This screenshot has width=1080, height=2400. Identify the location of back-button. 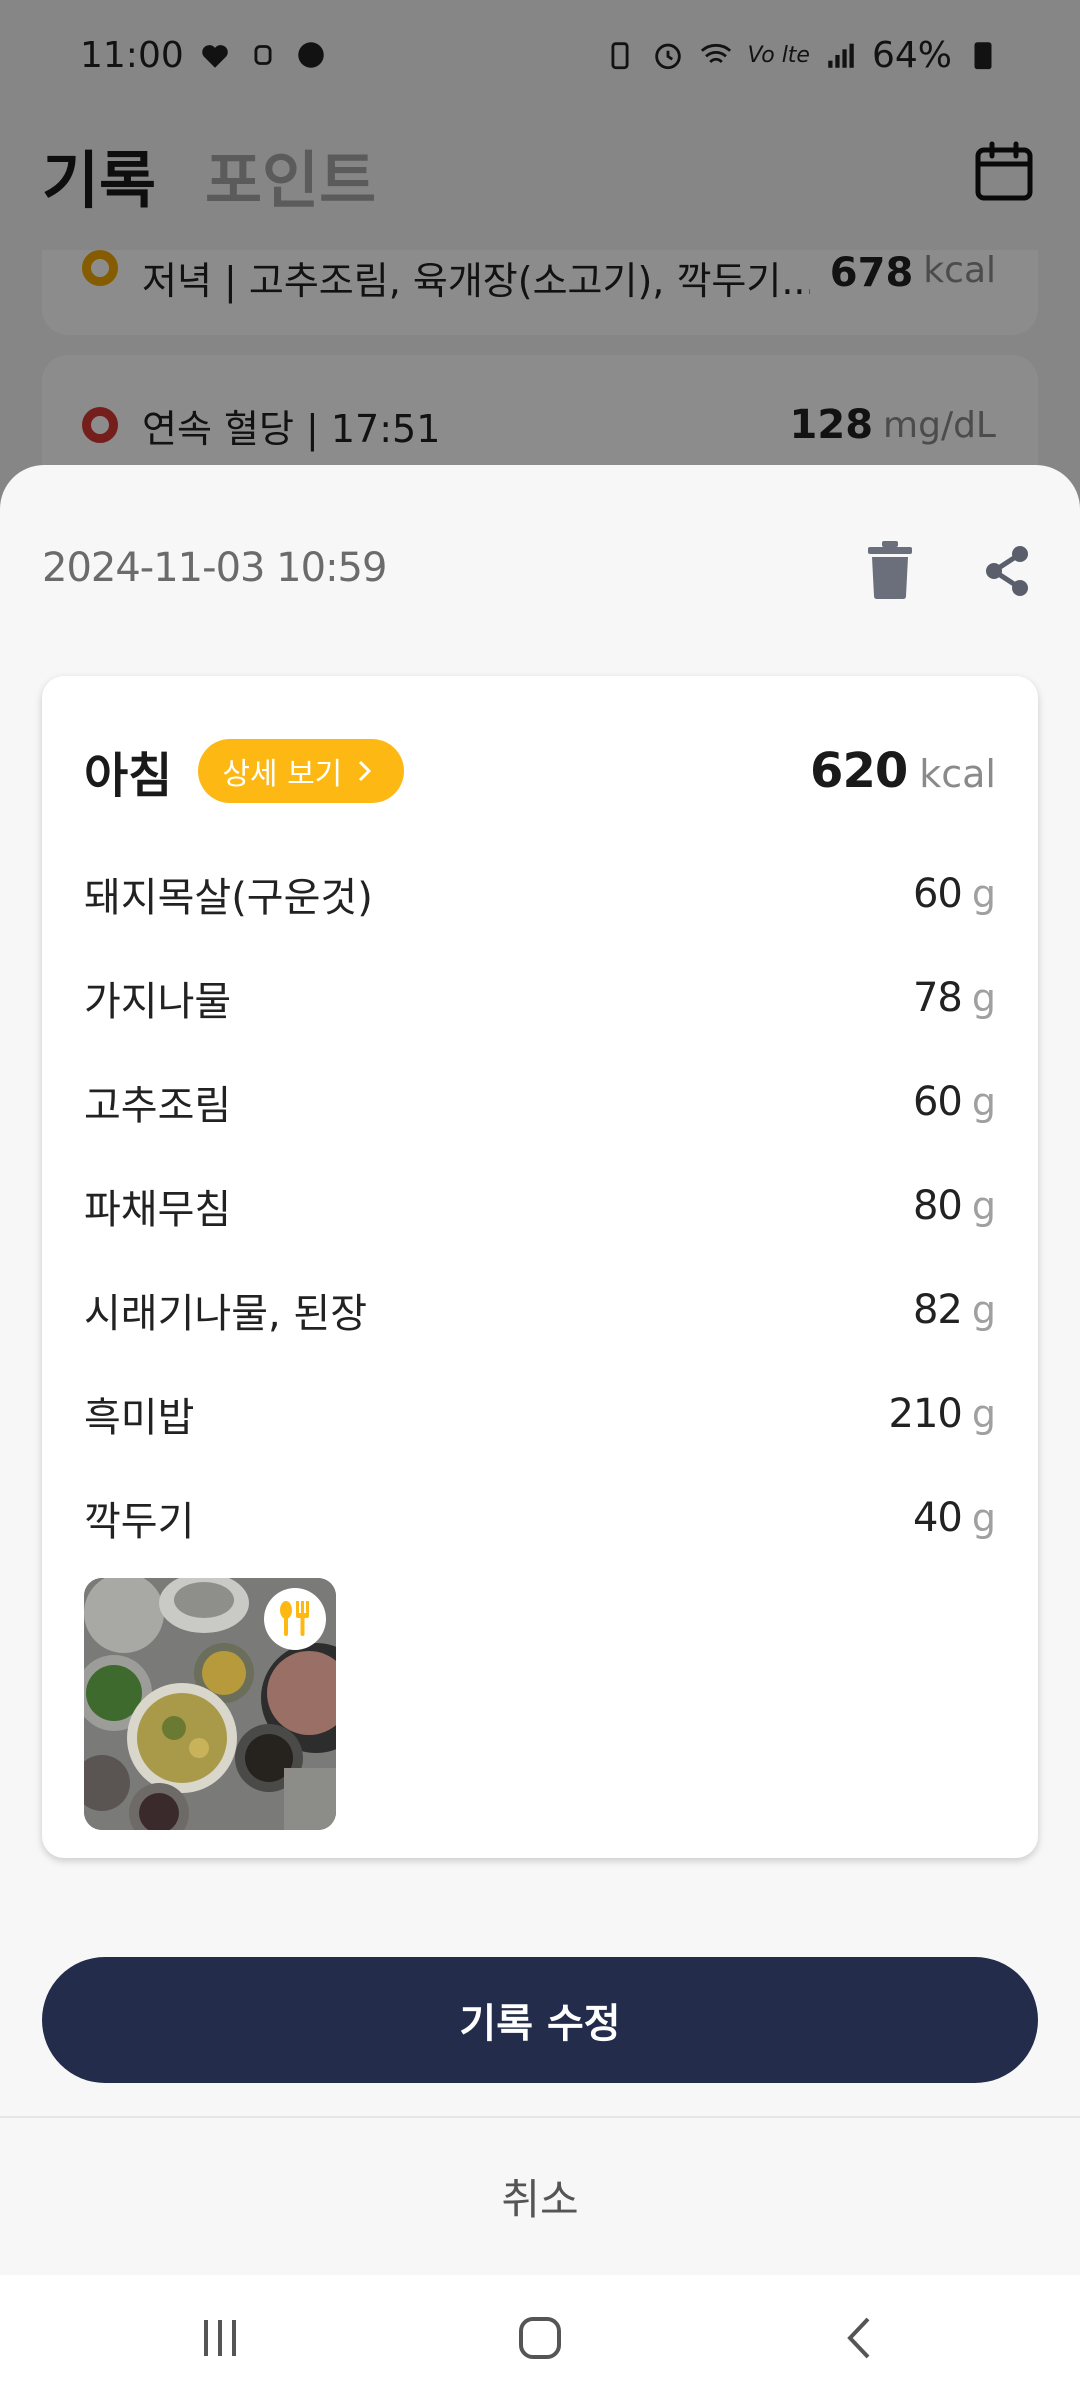
(860, 2338).